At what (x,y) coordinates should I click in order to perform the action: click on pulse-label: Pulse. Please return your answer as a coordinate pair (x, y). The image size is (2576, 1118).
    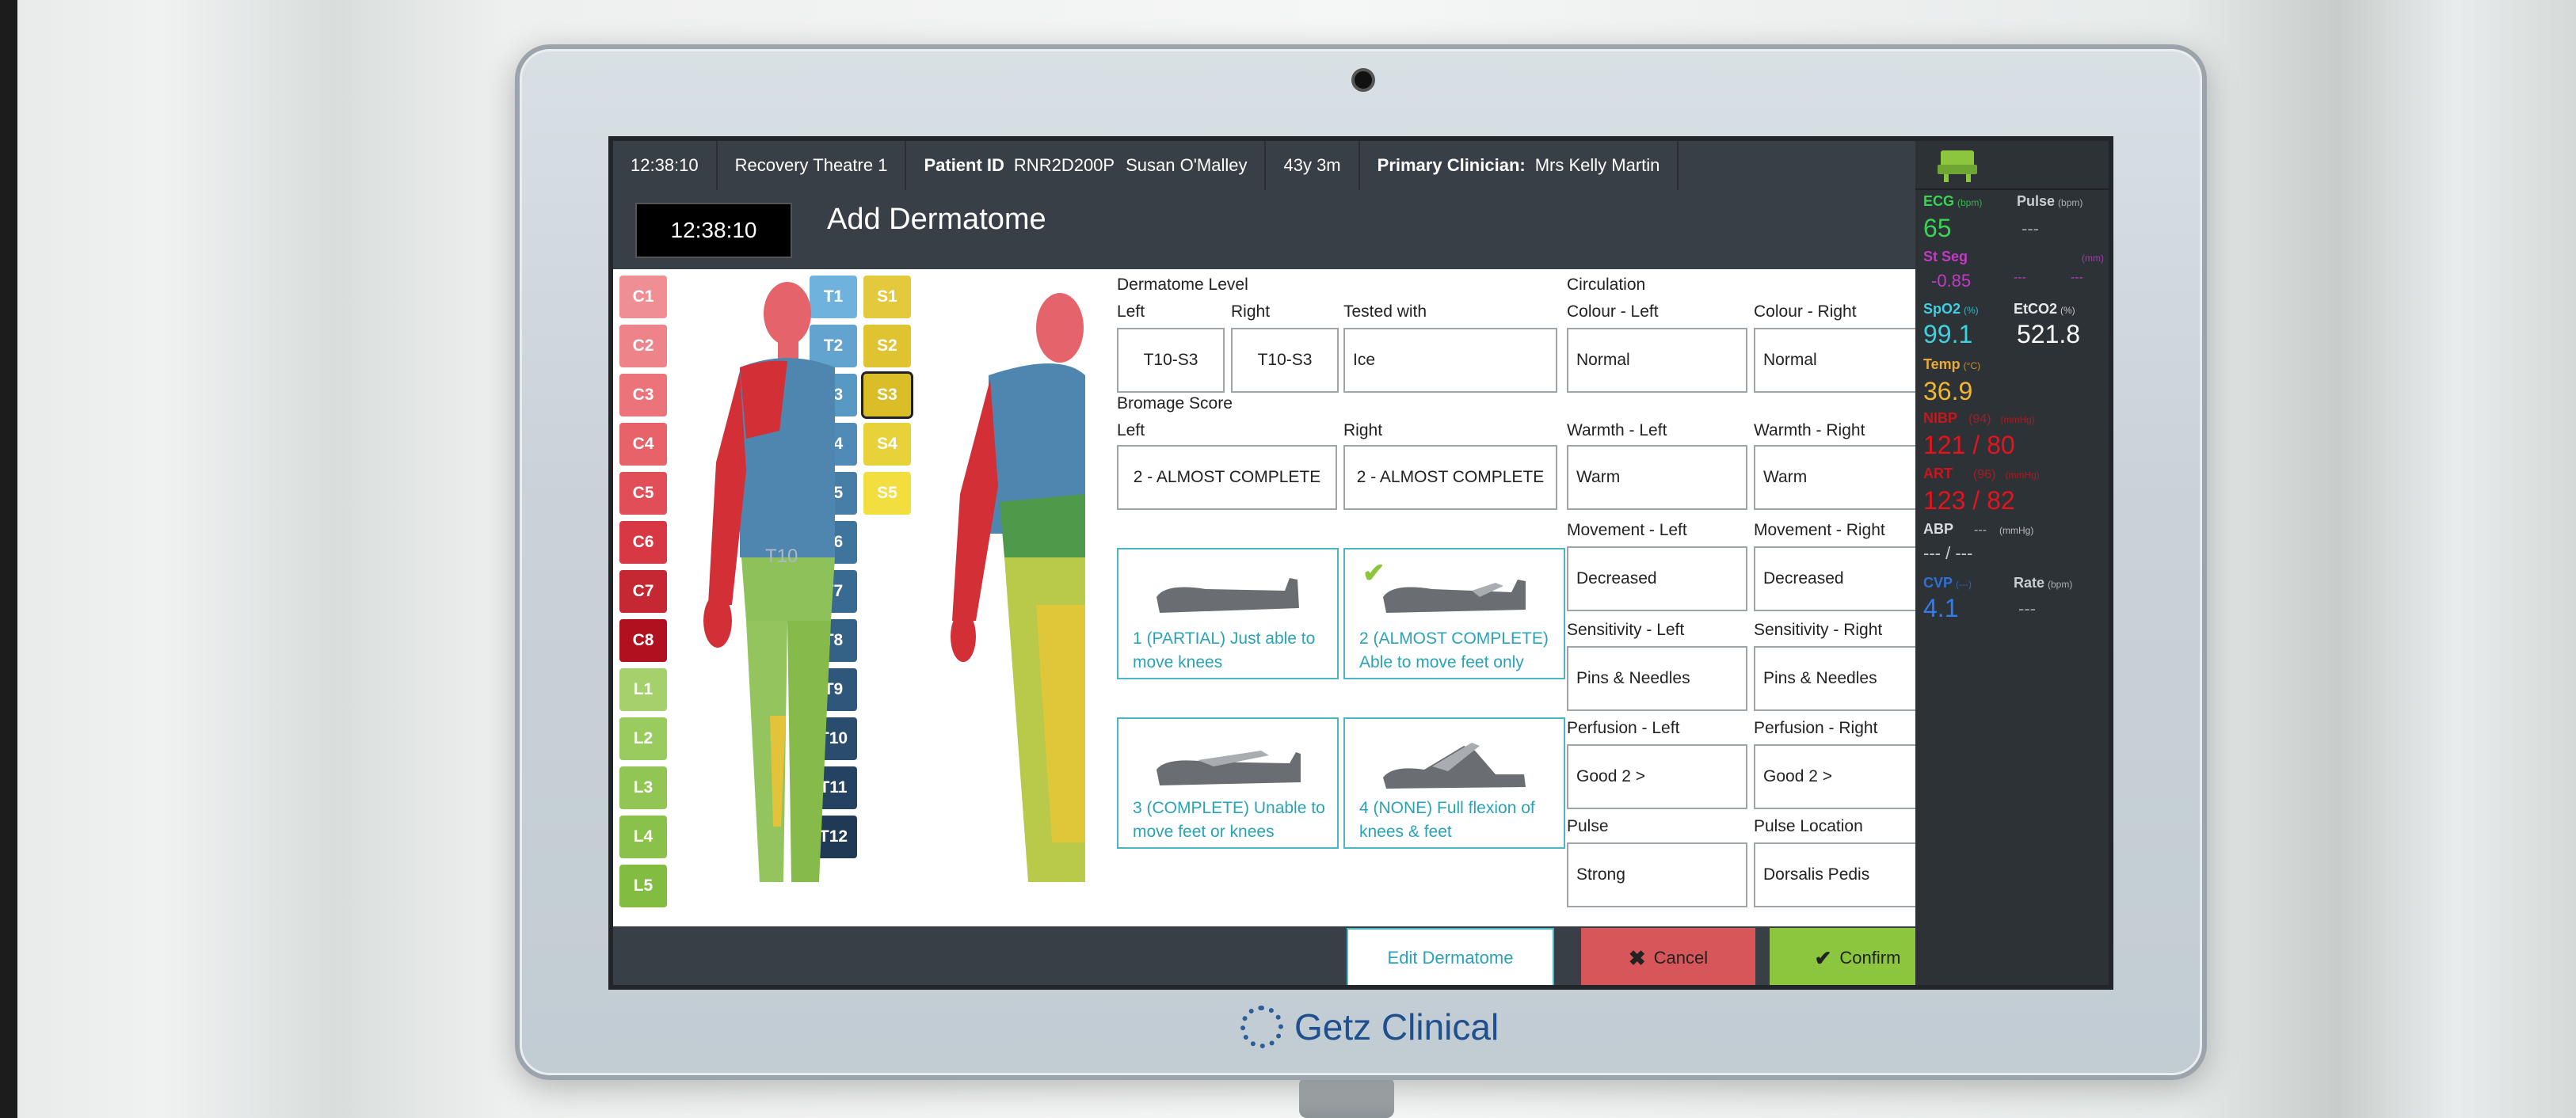
    Looking at the image, I should click on (1588, 826).